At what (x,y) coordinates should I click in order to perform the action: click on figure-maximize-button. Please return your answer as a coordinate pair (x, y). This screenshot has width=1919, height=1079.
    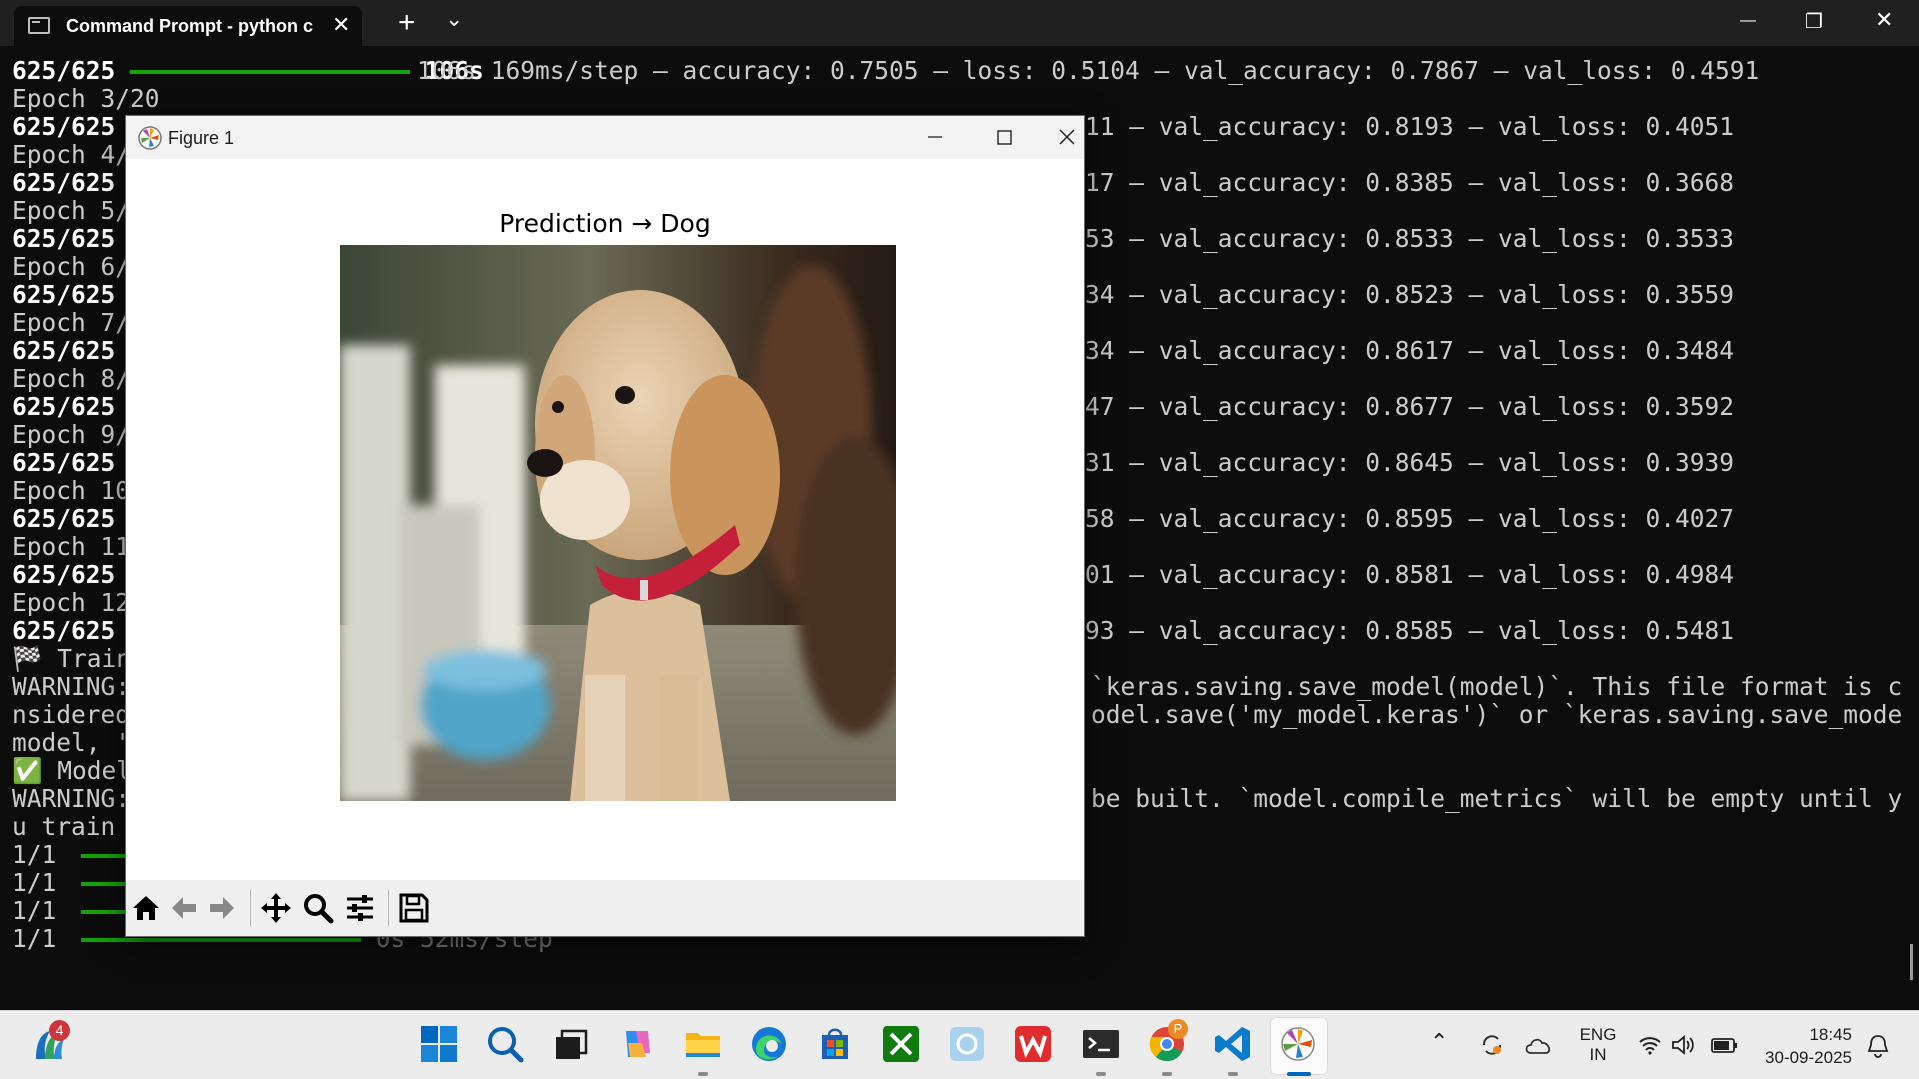
    Looking at the image, I should click on (1004, 137).